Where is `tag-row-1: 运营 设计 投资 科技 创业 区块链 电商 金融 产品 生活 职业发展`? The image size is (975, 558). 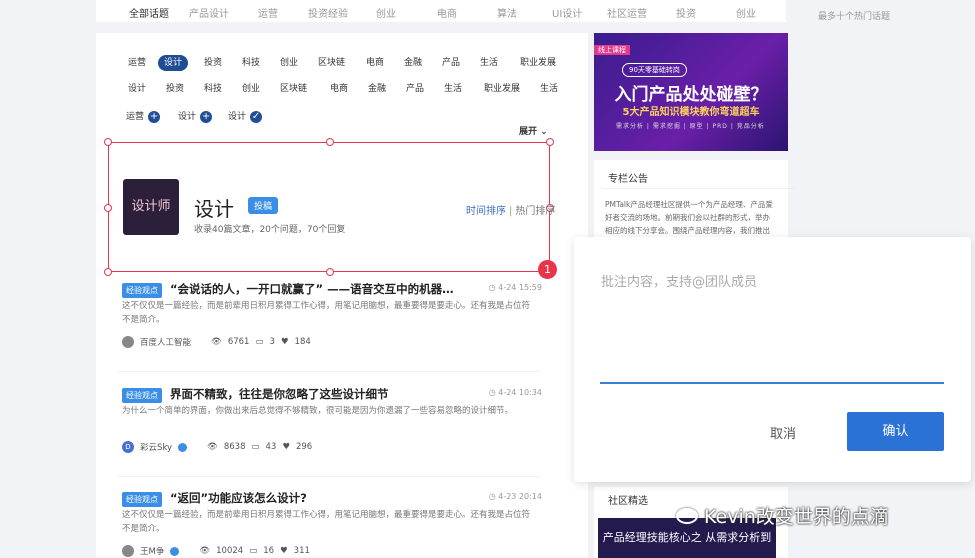
tag-row-1: 运营 设计 投资 科技 创业 区块链 电商 金融 产品 生活 职业发展 is located at coordinates (342, 63).